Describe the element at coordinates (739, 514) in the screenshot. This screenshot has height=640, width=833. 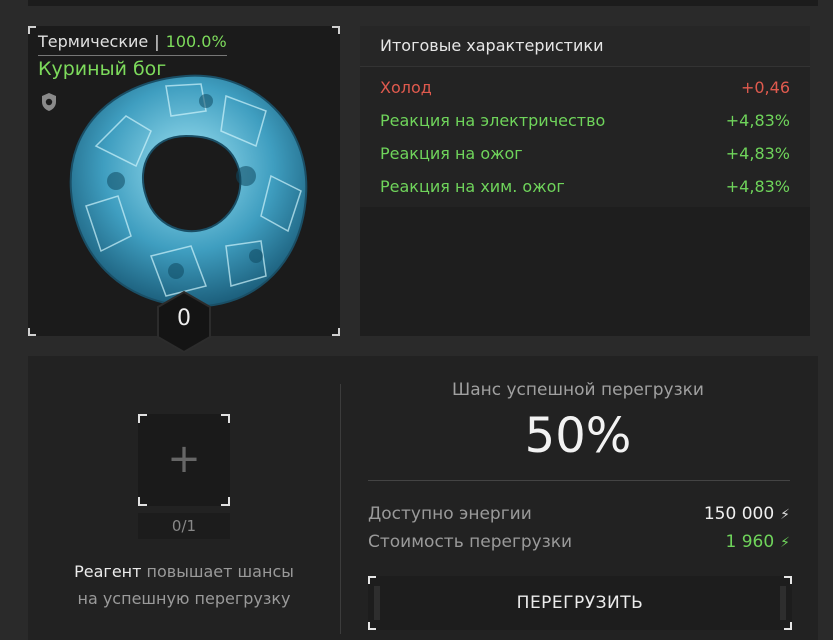
I see `energy-value: 150 000` at that location.